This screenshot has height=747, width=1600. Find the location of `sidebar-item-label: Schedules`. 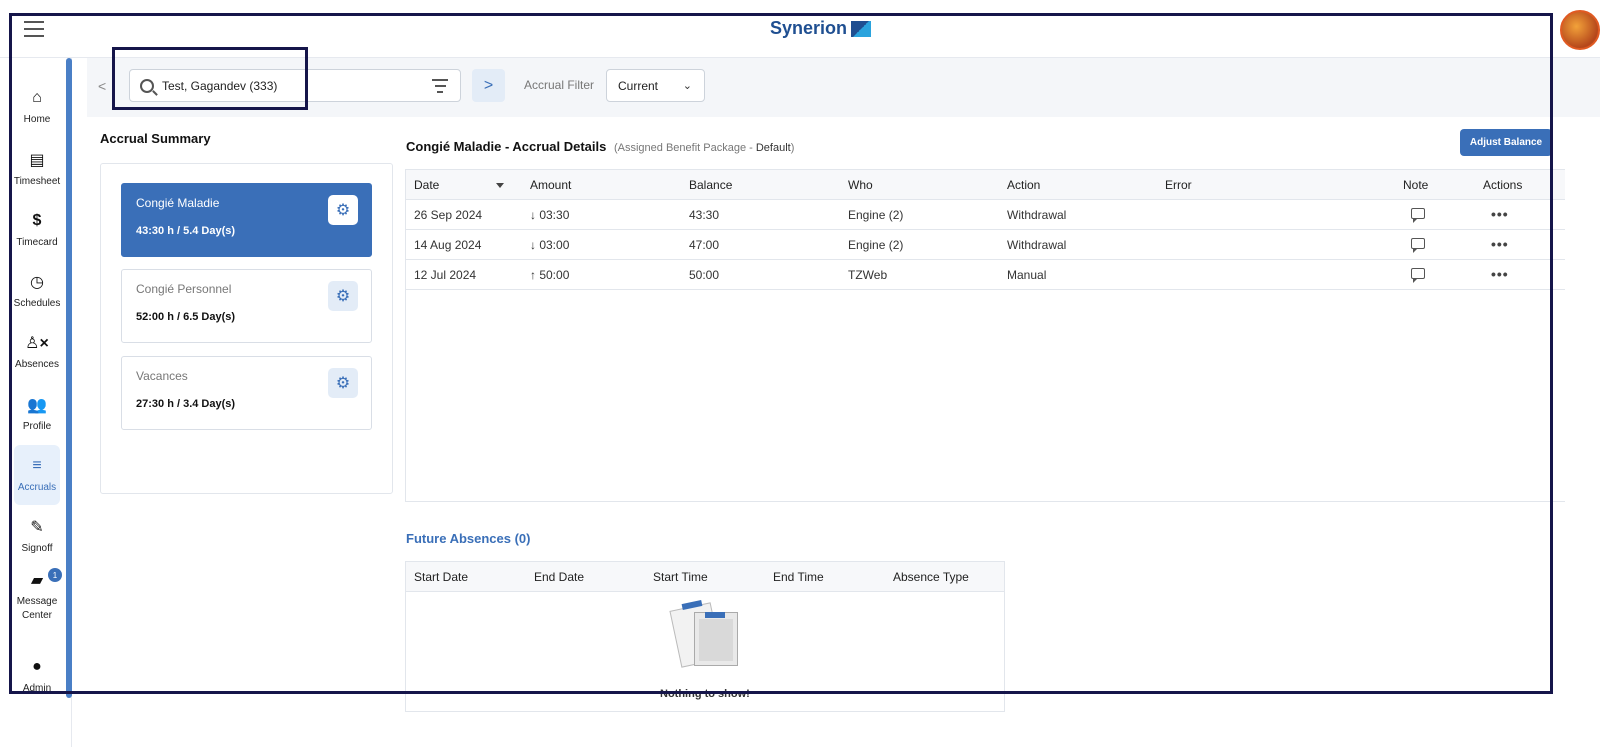

sidebar-item-label: Schedules is located at coordinates (37, 303).